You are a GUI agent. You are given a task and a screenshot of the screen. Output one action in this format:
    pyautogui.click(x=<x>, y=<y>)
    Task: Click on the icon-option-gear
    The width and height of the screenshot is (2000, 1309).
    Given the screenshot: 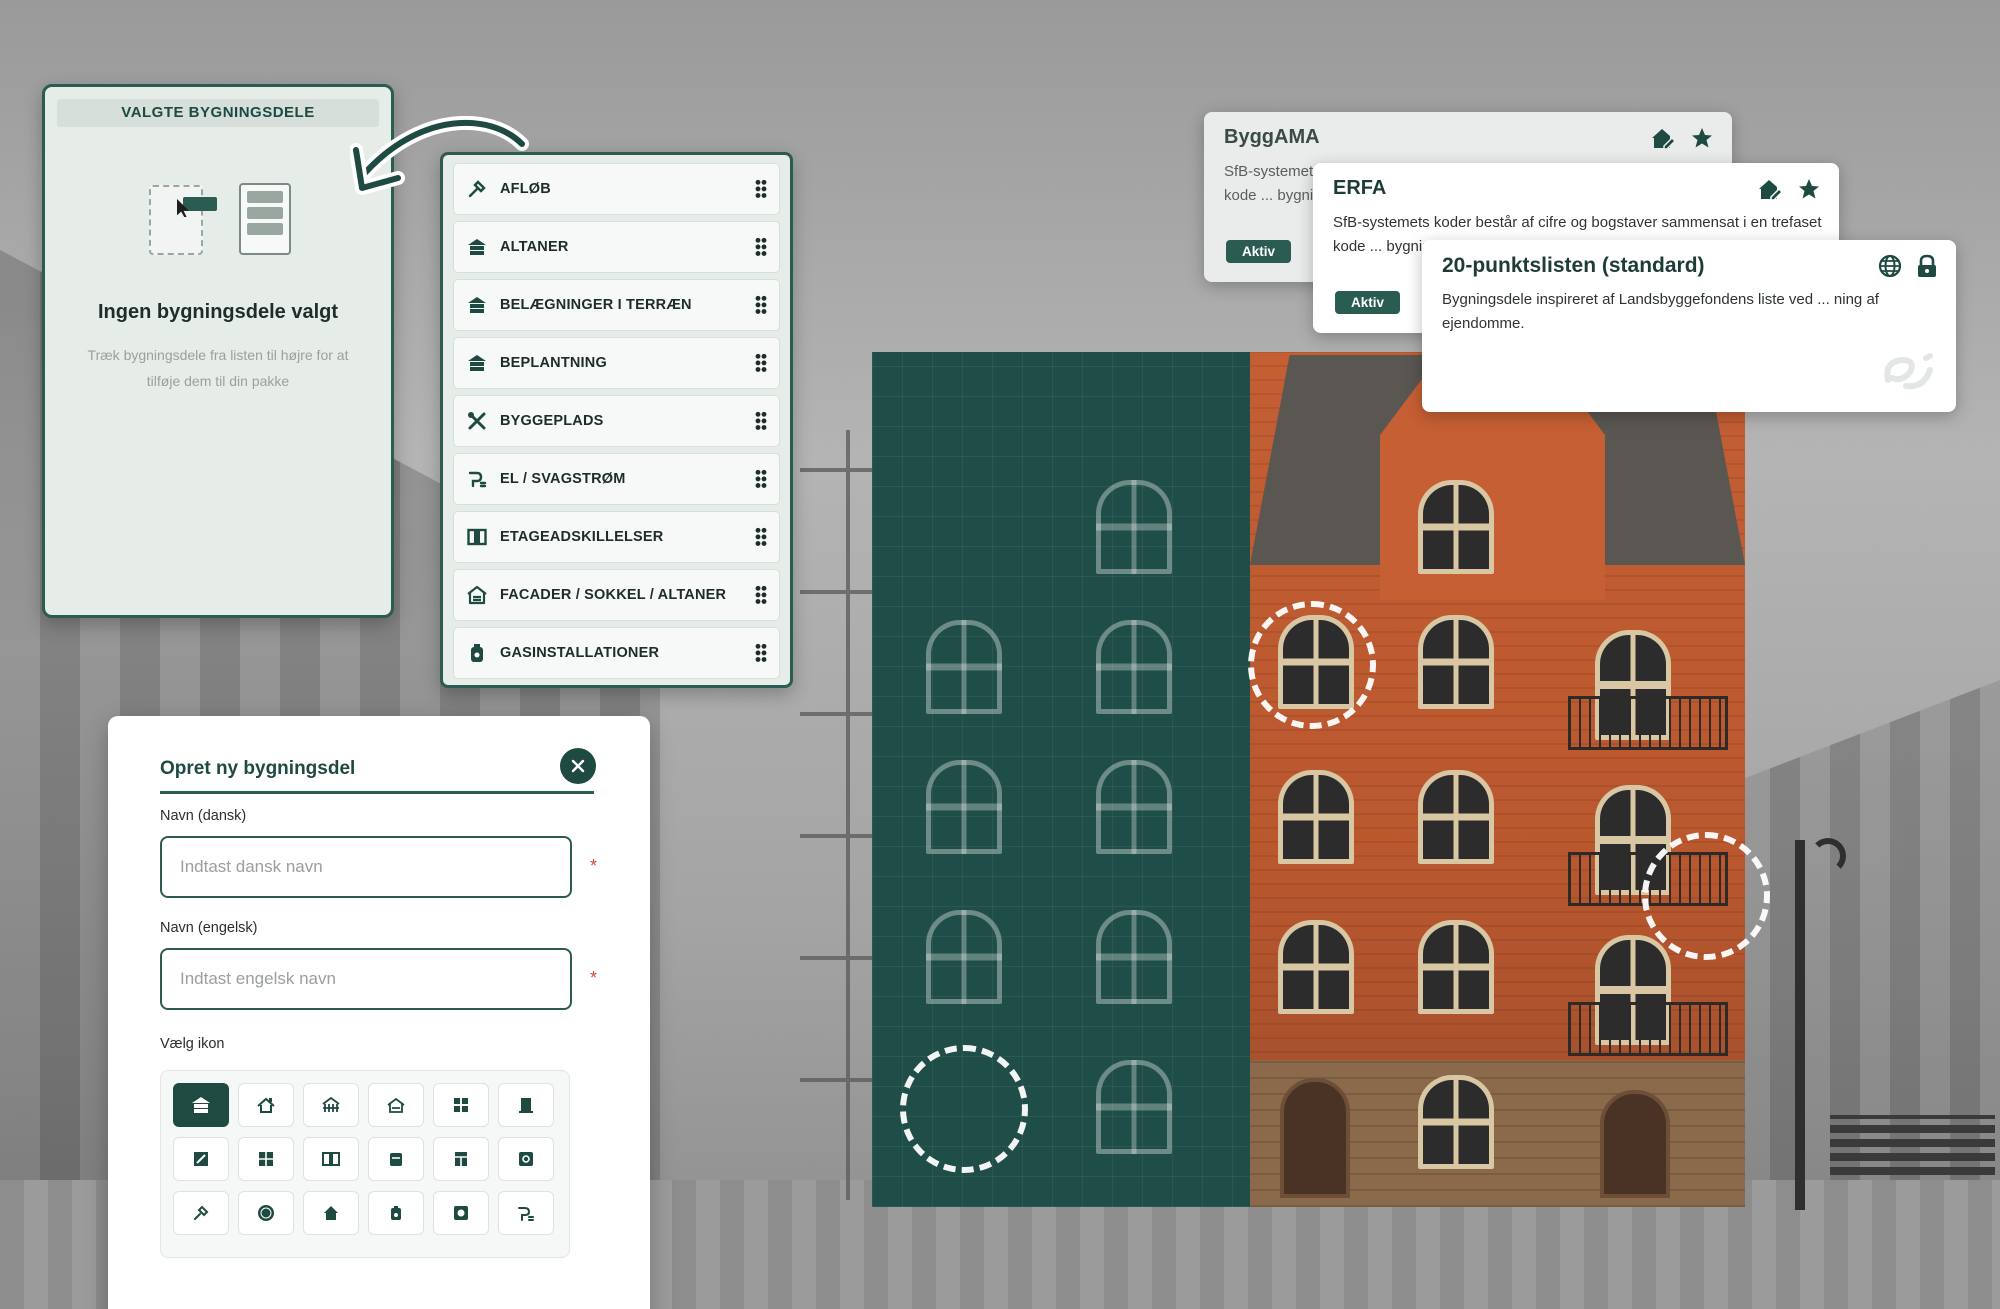 What is the action you would take?
    pyautogui.click(x=526, y=1159)
    